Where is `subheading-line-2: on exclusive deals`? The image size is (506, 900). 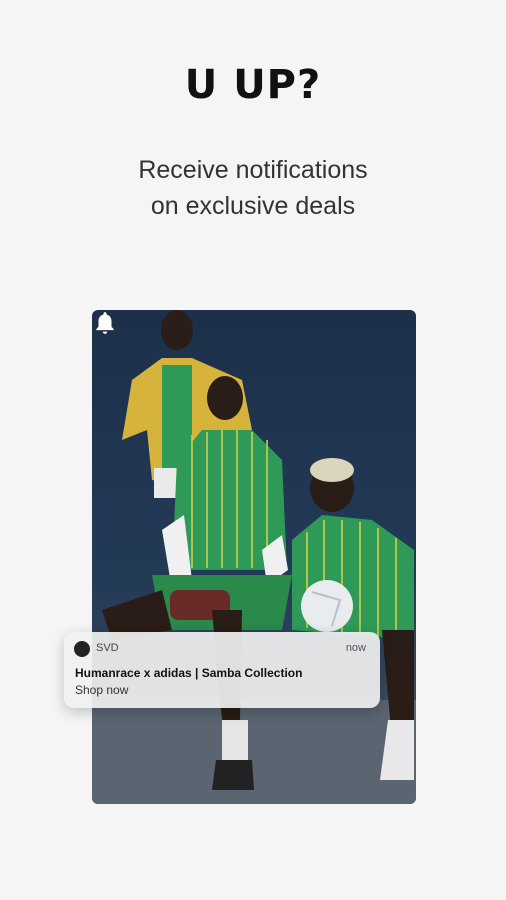
subheading-line-2: on exclusive deals is located at coordinates (253, 206).